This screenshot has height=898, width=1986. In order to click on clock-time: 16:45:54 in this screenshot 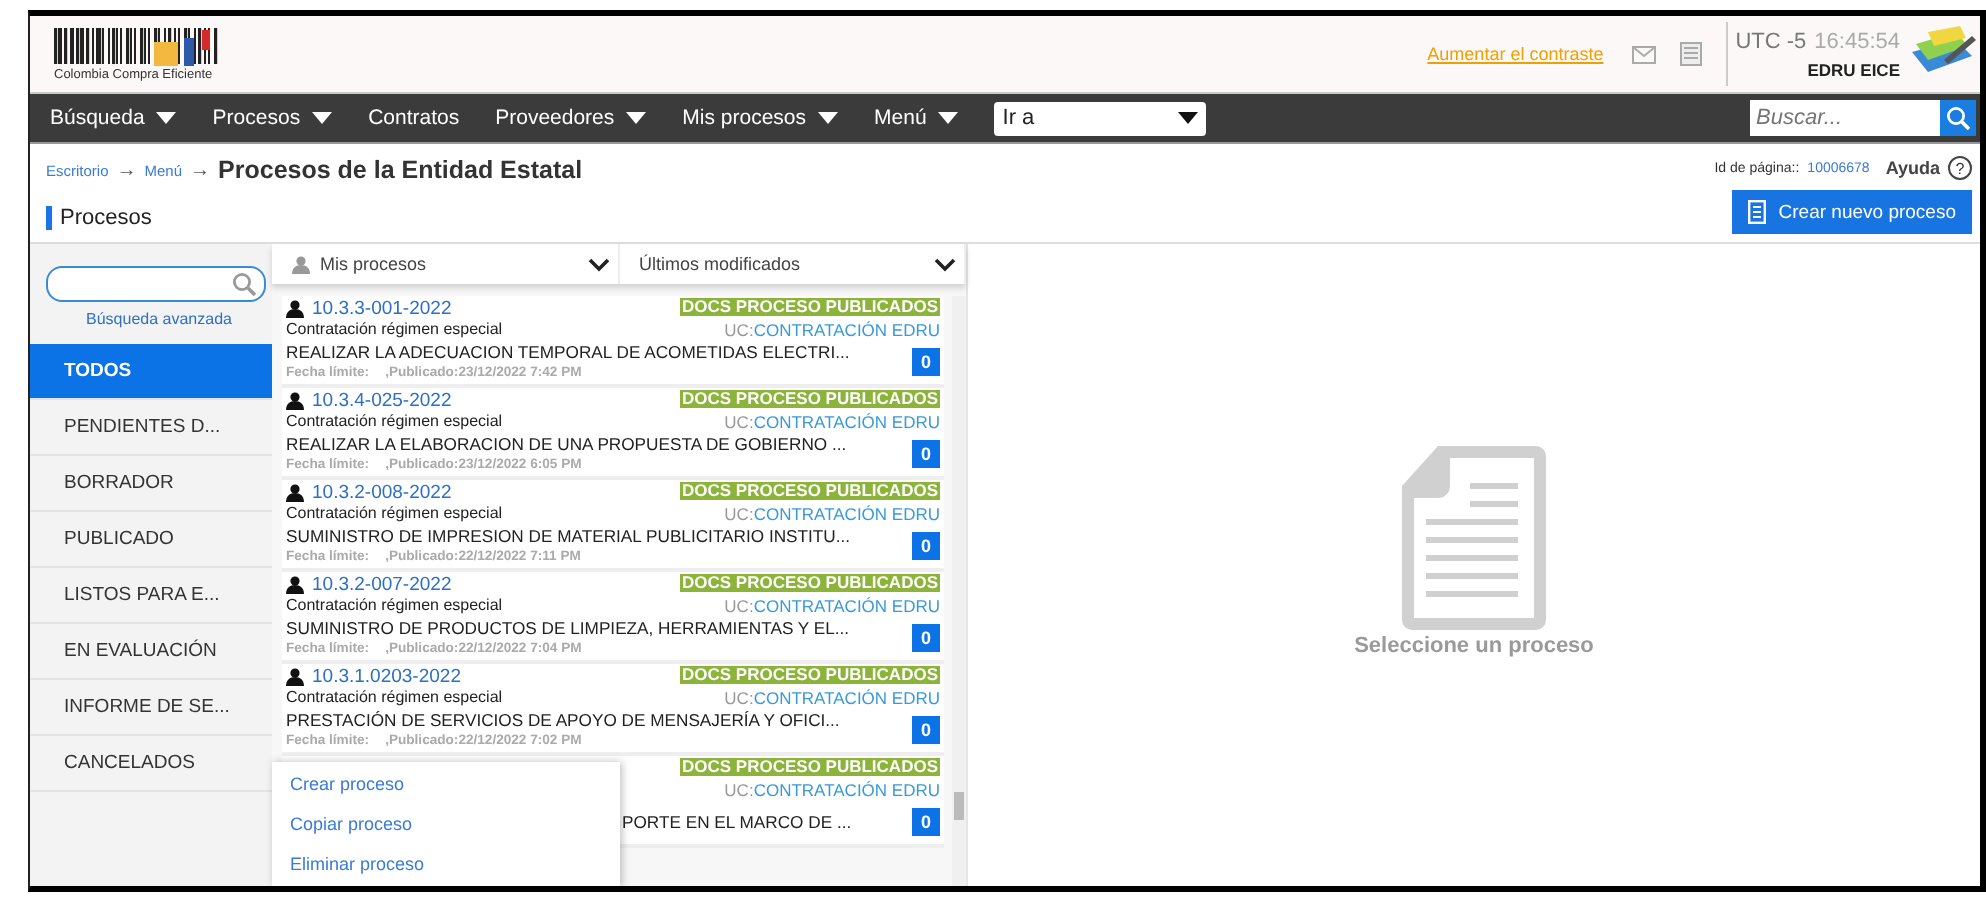, I will do `click(1857, 41)`.